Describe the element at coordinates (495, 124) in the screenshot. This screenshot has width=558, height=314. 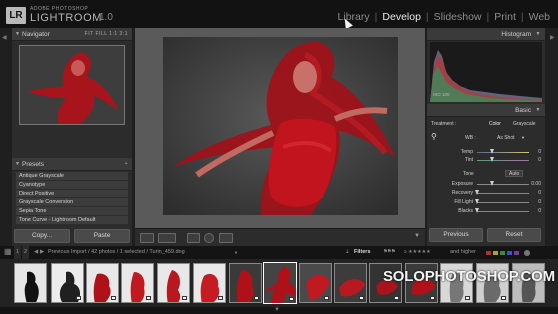
I see `treatment-color-button: Color` at that location.